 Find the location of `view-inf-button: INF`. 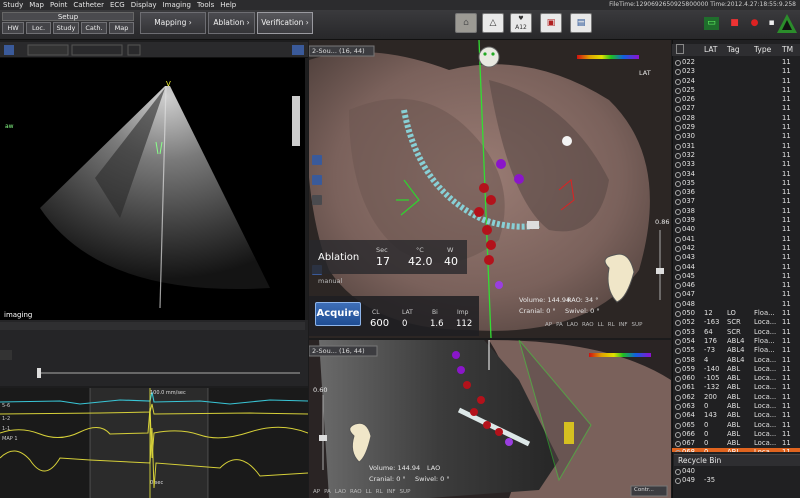

view-inf-button: INF is located at coordinates (623, 325).